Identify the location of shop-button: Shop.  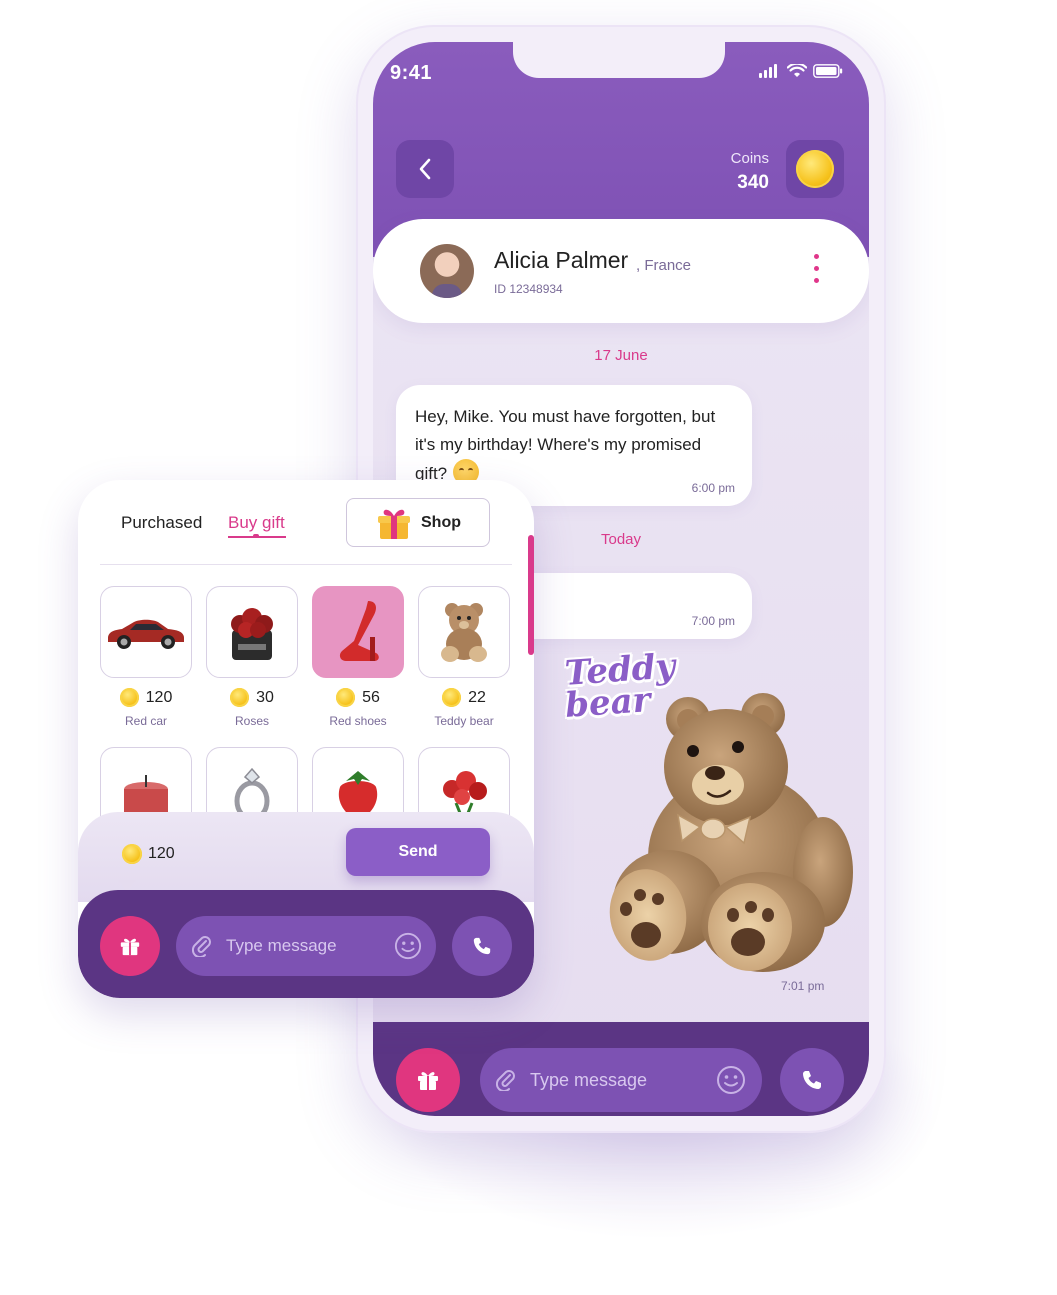
(418, 522).